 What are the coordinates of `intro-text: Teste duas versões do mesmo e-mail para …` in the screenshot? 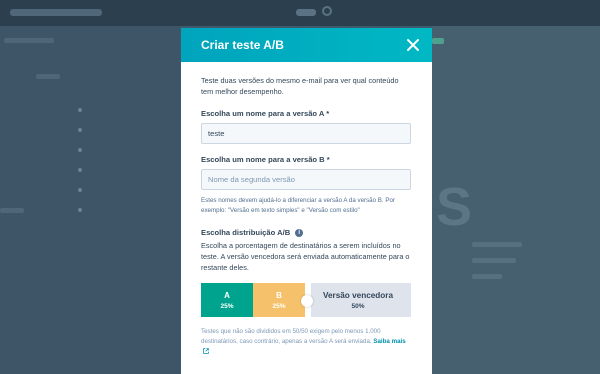 It's located at (300, 86).